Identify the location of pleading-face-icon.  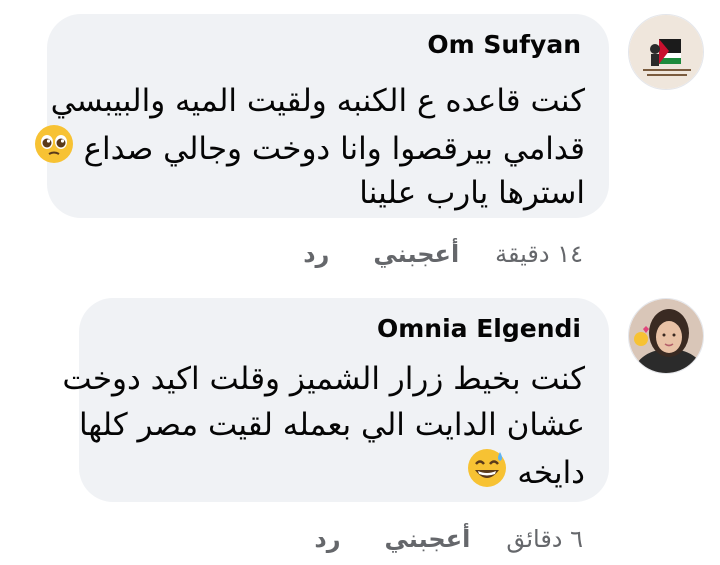
(54, 150).